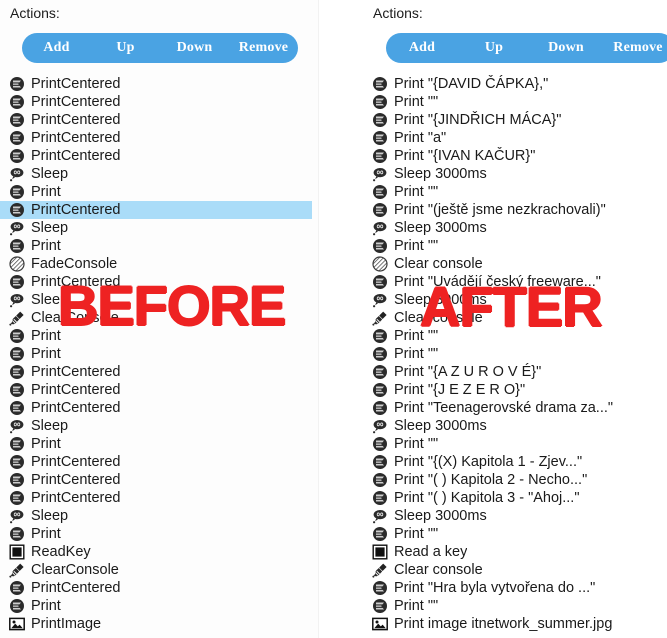  I want to click on action-list-item: Read a key, so click(513, 552).